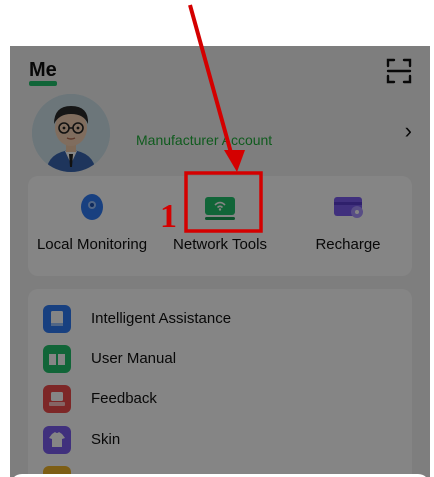 This screenshot has width=434, height=477. What do you see at coordinates (134, 358) in the screenshot?
I see `menu-item-label: User Manual` at bounding box center [134, 358].